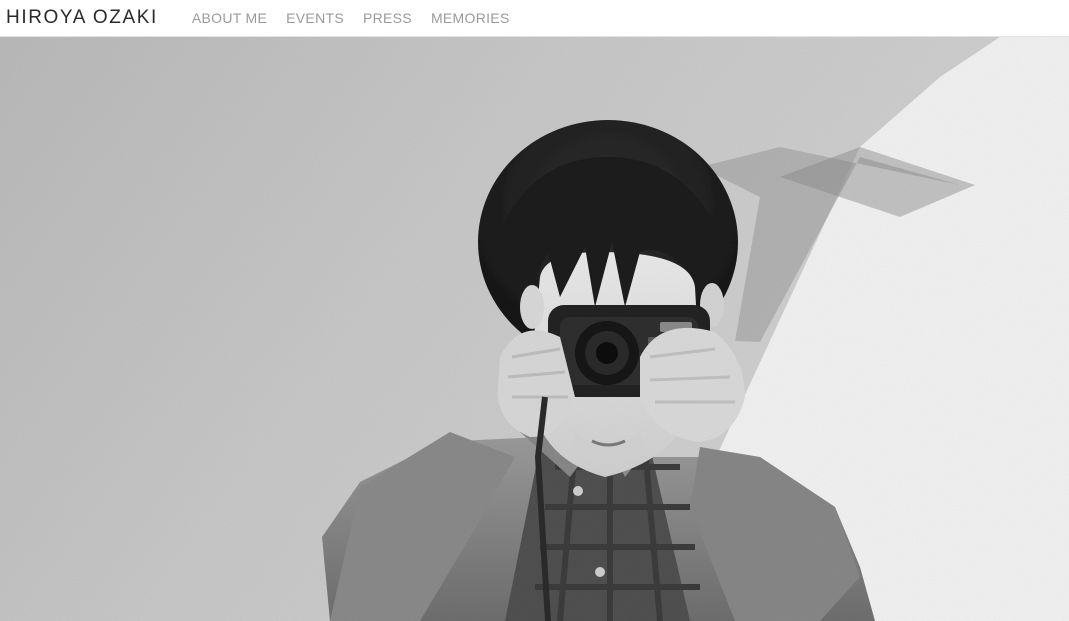 This screenshot has width=1069, height=621. I want to click on main-nav: ABOUT ME EVENTS PRESS MEMORIES, so click(360, 18).